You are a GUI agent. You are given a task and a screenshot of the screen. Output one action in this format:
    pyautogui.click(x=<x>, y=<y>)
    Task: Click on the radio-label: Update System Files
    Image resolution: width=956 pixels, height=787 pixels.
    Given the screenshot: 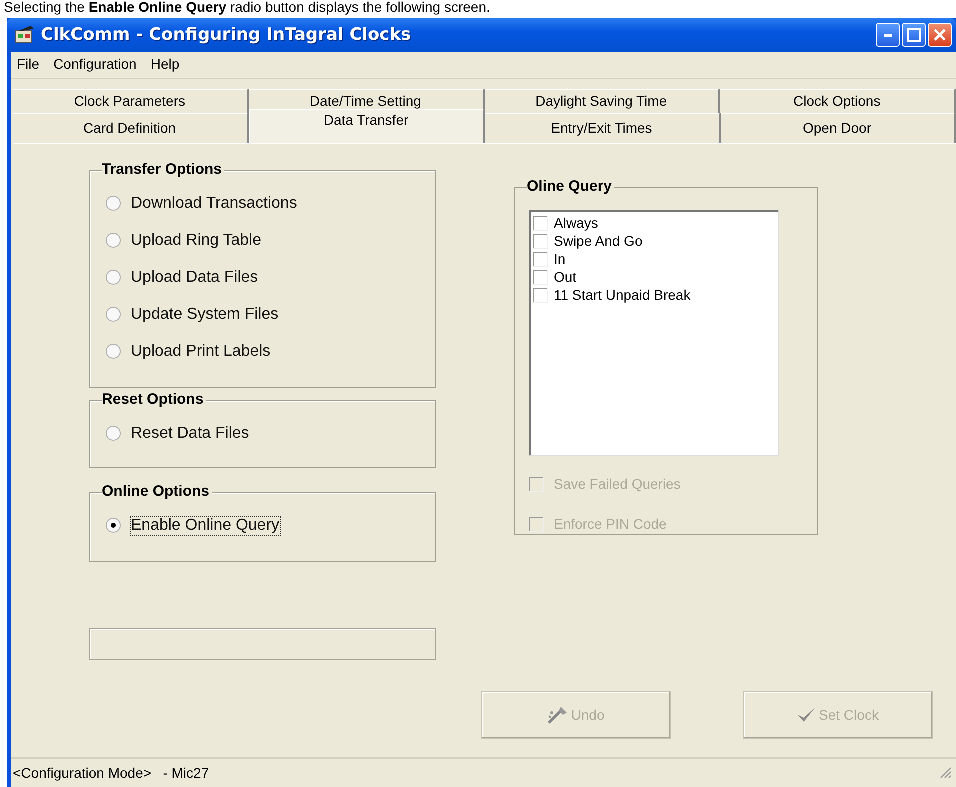 What is the action you would take?
    pyautogui.click(x=205, y=315)
    